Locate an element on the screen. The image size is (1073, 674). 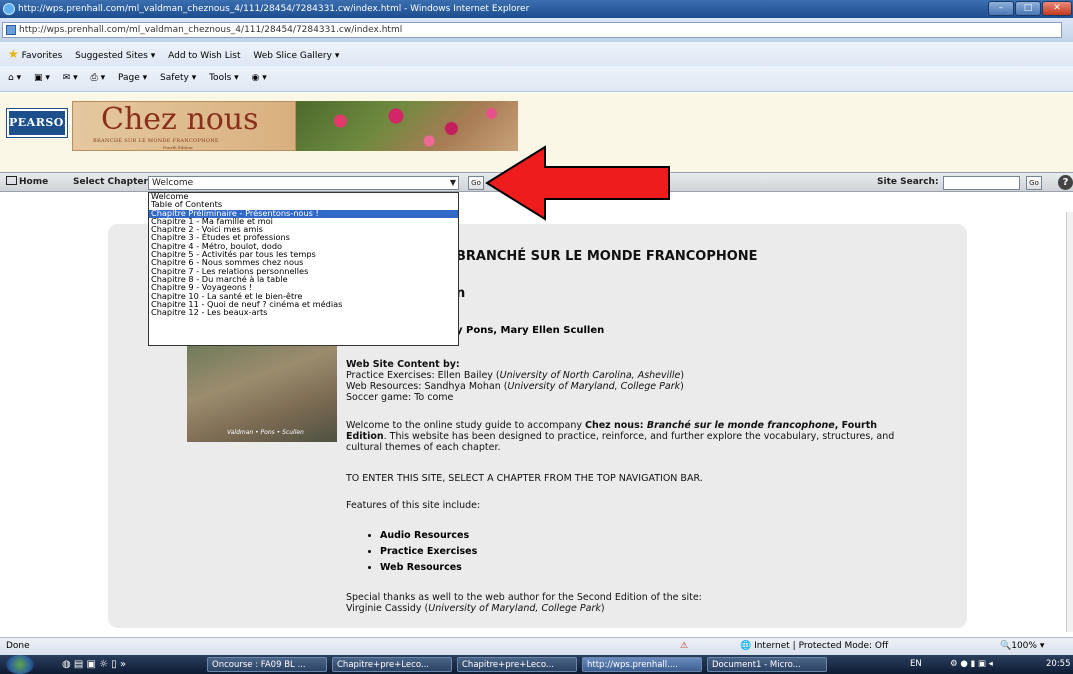
safety-menu: Safety ▾ is located at coordinates (178, 78).